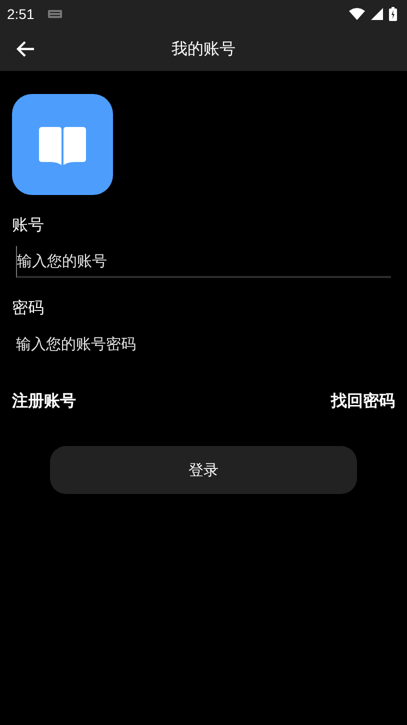 The height and width of the screenshot is (725, 407). What do you see at coordinates (203, 470) in the screenshot?
I see `login-button: 登录` at bounding box center [203, 470].